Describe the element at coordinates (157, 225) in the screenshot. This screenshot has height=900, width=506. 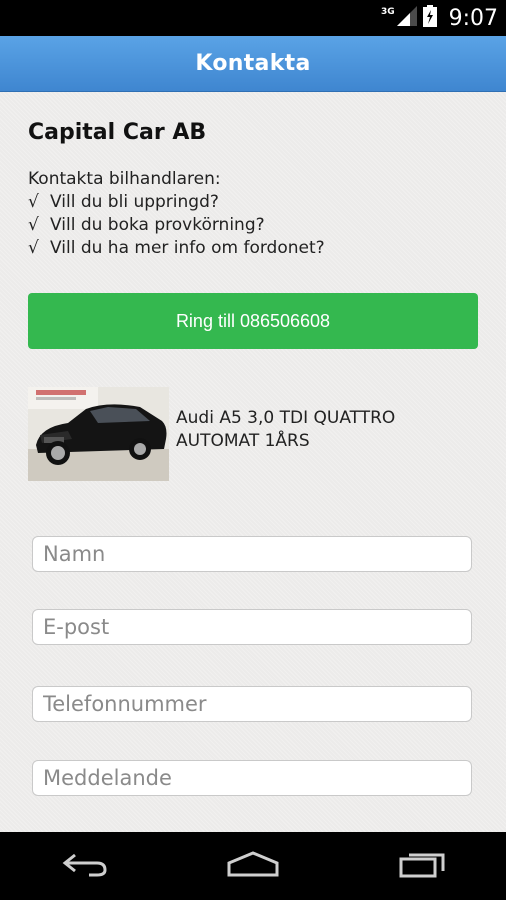
I see `list-item-label: Vill du boka provkörning?` at that location.